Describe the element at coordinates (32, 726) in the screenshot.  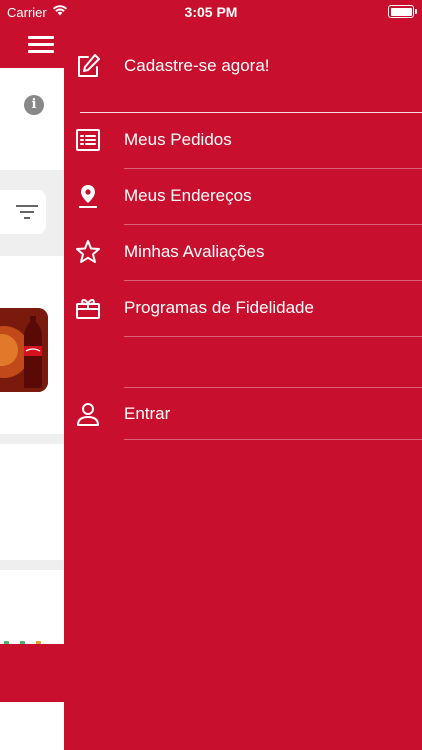
I see `bottom-area` at that location.